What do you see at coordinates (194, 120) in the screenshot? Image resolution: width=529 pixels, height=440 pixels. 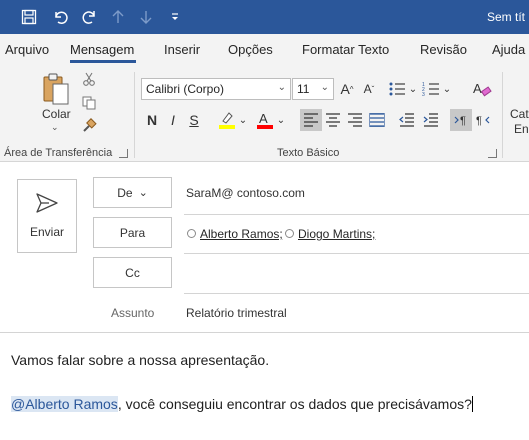 I see `underline-button: S` at bounding box center [194, 120].